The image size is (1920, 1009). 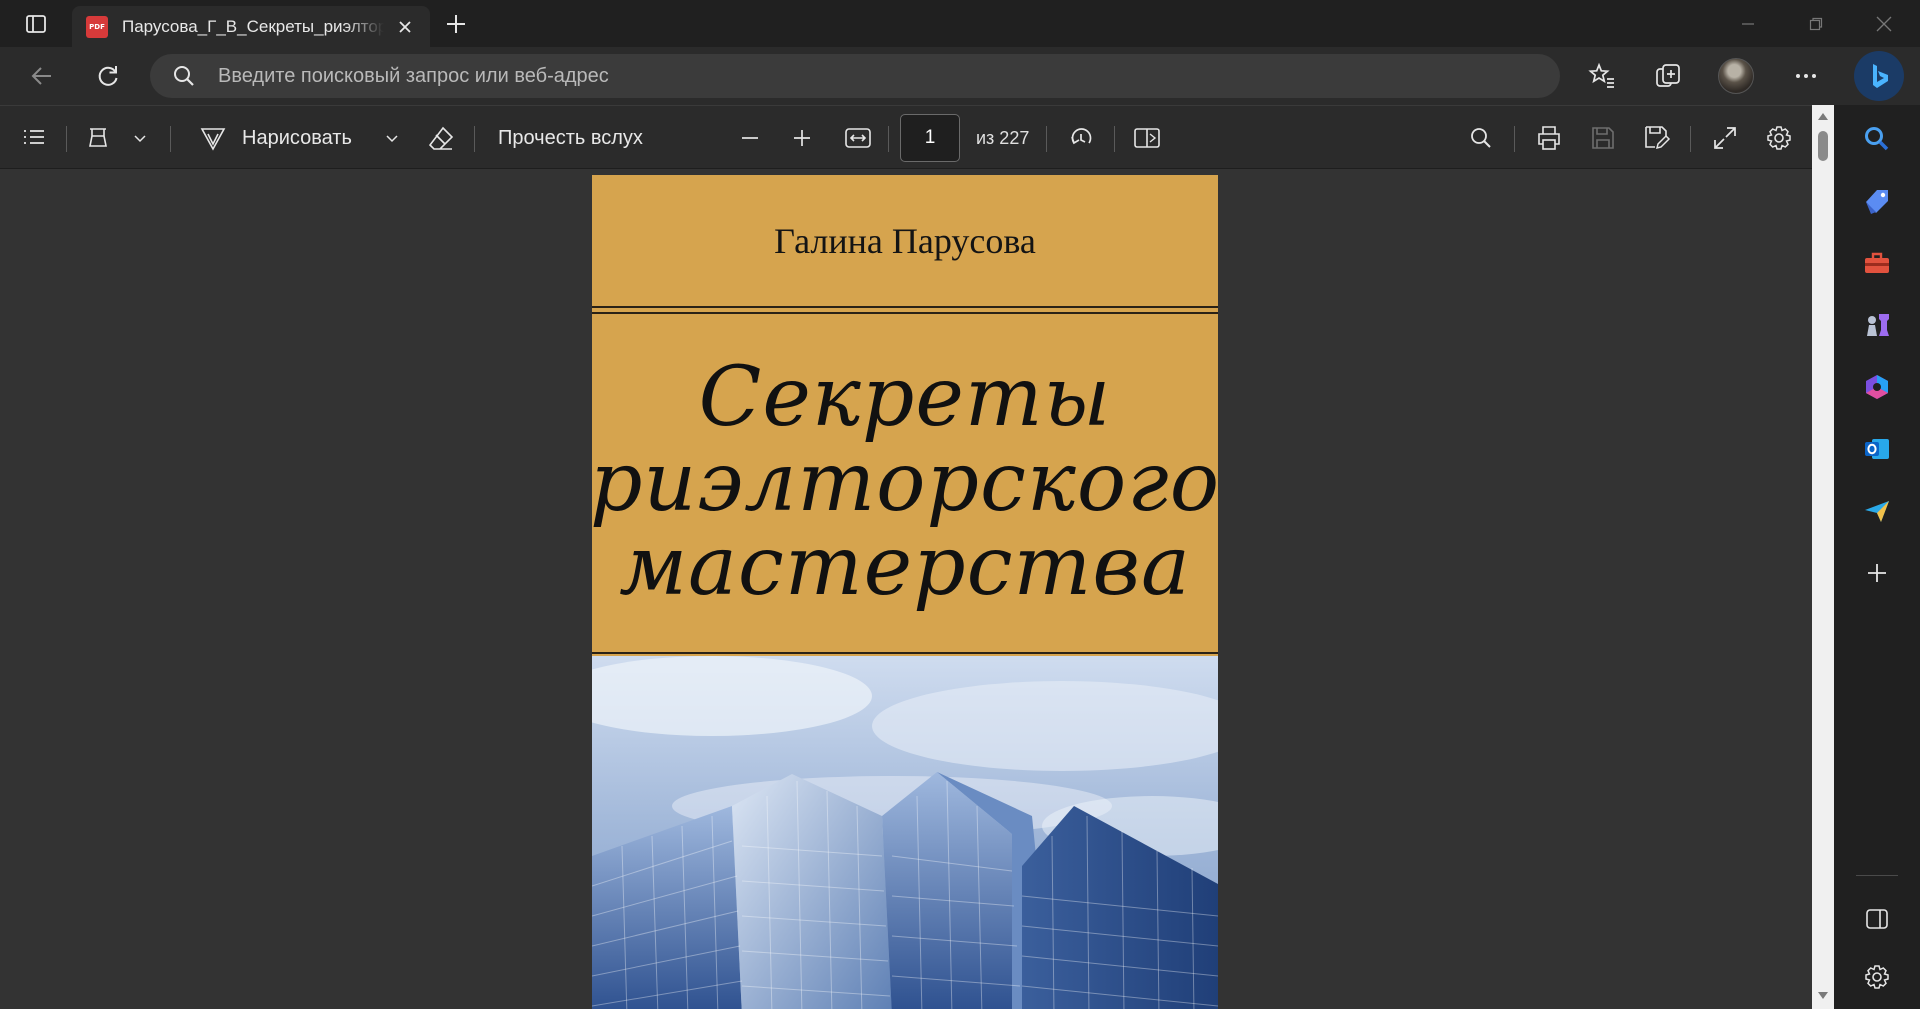 What do you see at coordinates (441, 138) in the screenshot?
I see `erase-button` at bounding box center [441, 138].